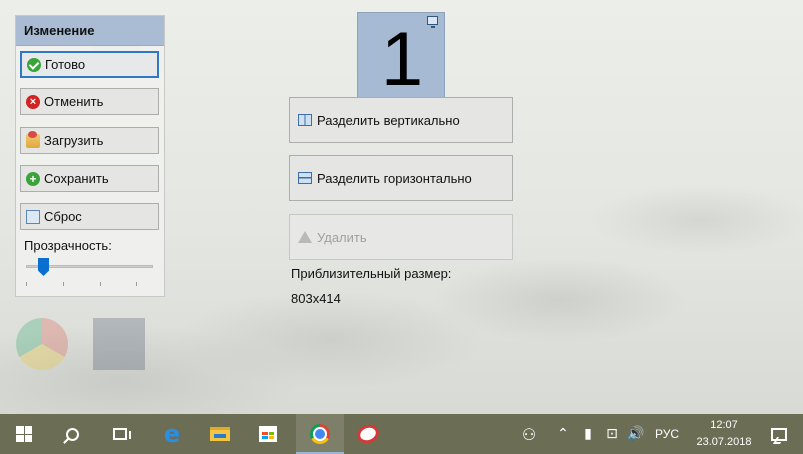  Describe the element at coordinates (305, 120) in the screenshot. I see `split-vertical-icon` at that location.